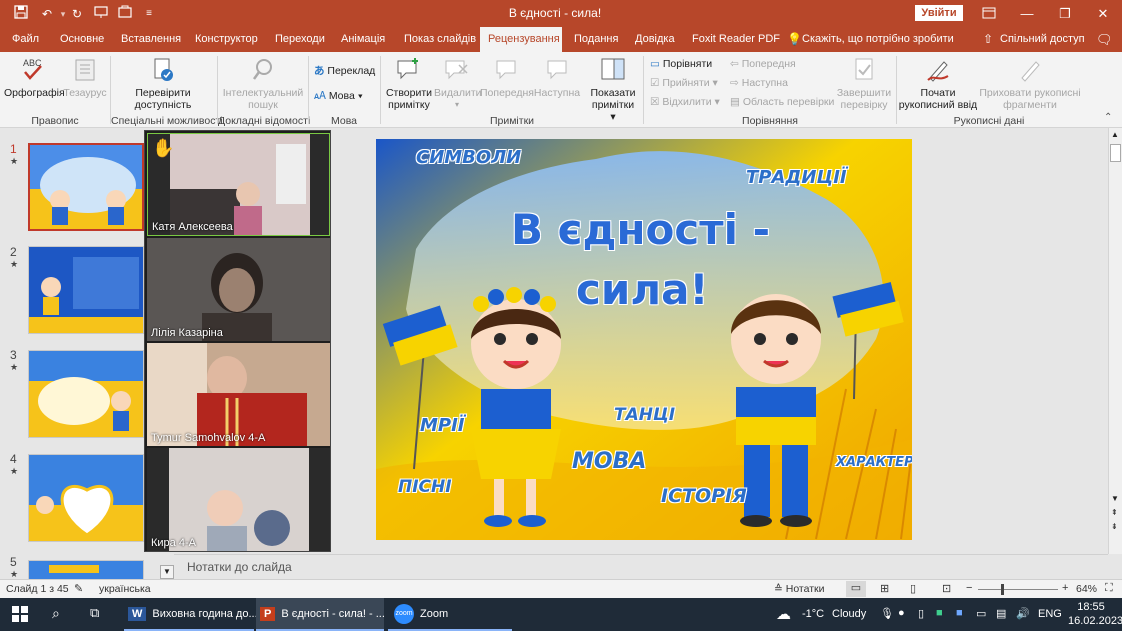 The width and height of the screenshot is (1122, 631). Describe the element at coordinates (681, 64) in the screenshot. I see `compare-button: ▭ Порівняти` at that location.